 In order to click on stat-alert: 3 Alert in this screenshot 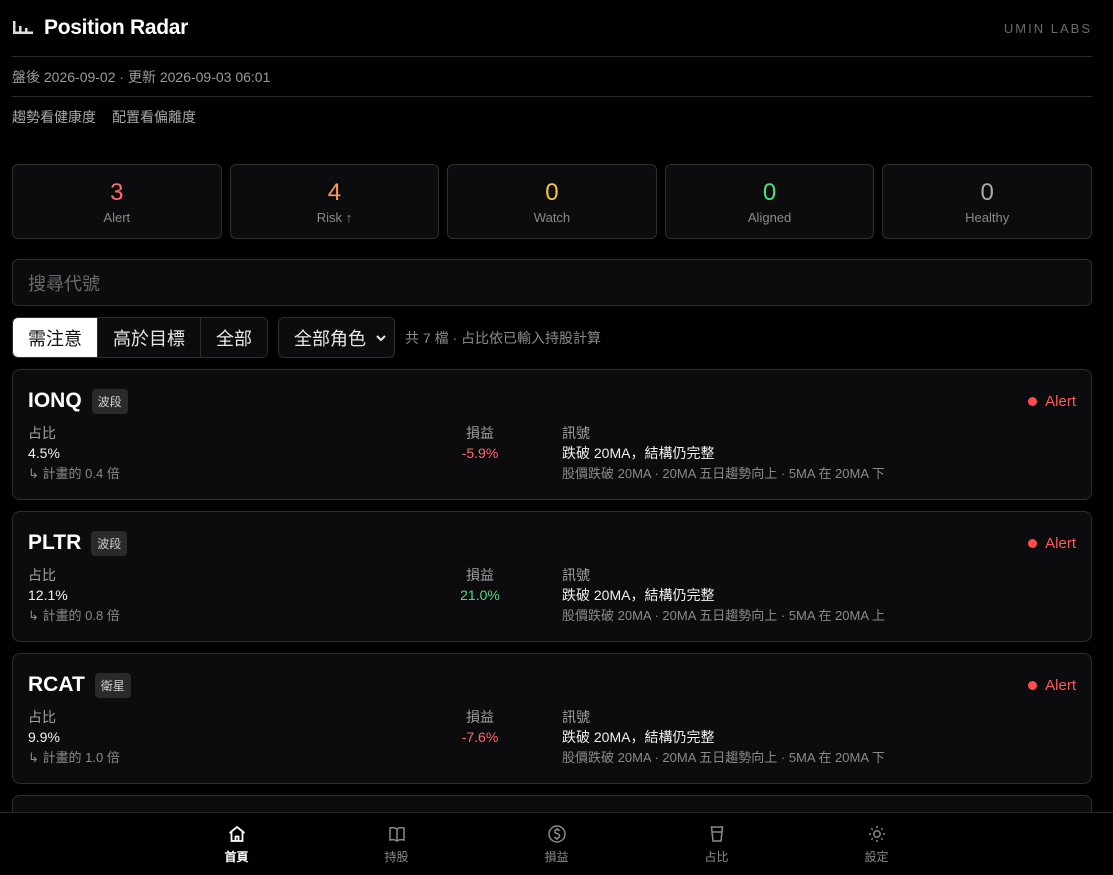, I will do `click(117, 201)`.